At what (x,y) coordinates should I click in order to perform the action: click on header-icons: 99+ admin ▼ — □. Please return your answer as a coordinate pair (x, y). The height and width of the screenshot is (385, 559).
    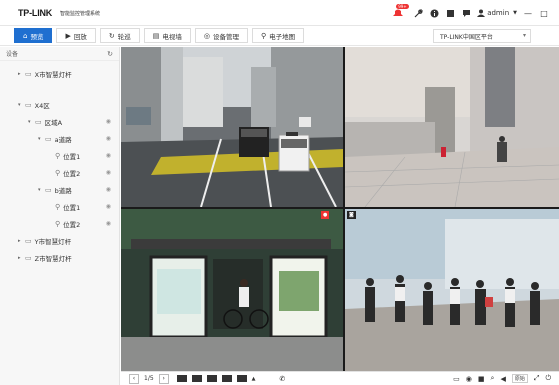
    Looking at the image, I should click on (470, 12).